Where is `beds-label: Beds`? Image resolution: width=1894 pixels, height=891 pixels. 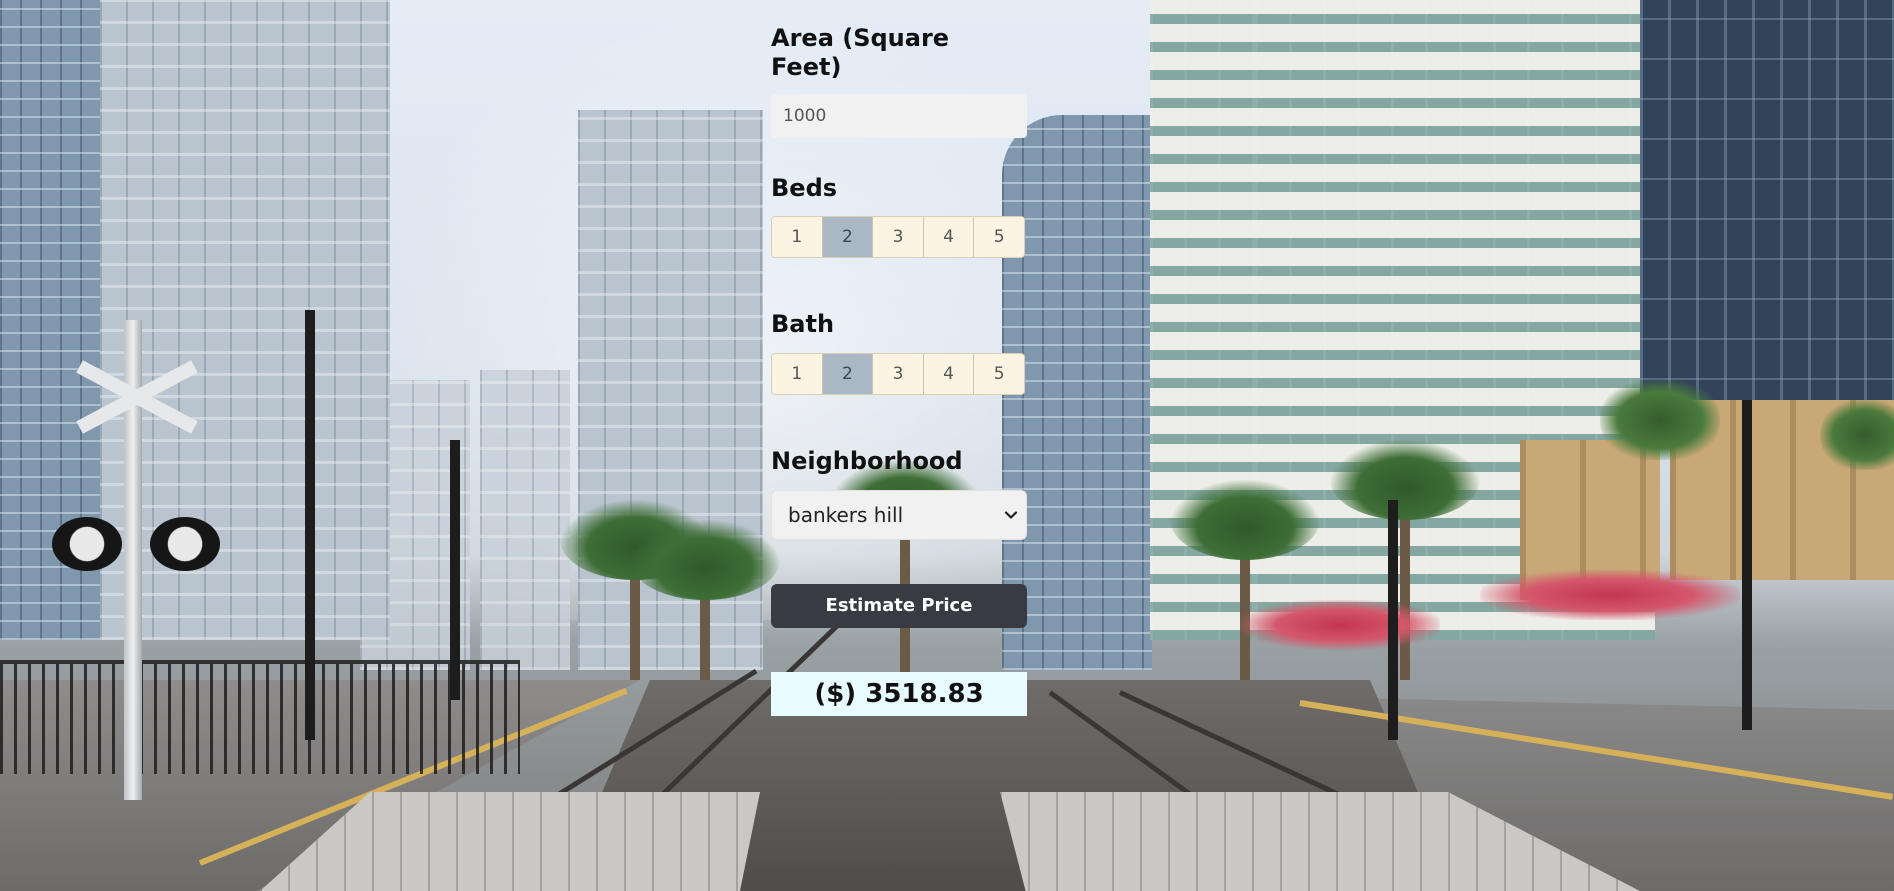
beds-label: Beds is located at coordinates (804, 187).